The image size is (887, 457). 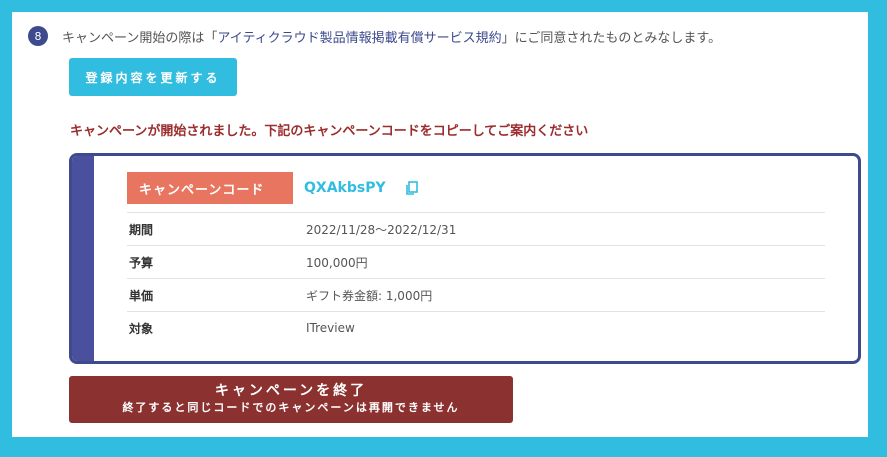 I want to click on step-number-badge: 8, so click(x=38, y=36).